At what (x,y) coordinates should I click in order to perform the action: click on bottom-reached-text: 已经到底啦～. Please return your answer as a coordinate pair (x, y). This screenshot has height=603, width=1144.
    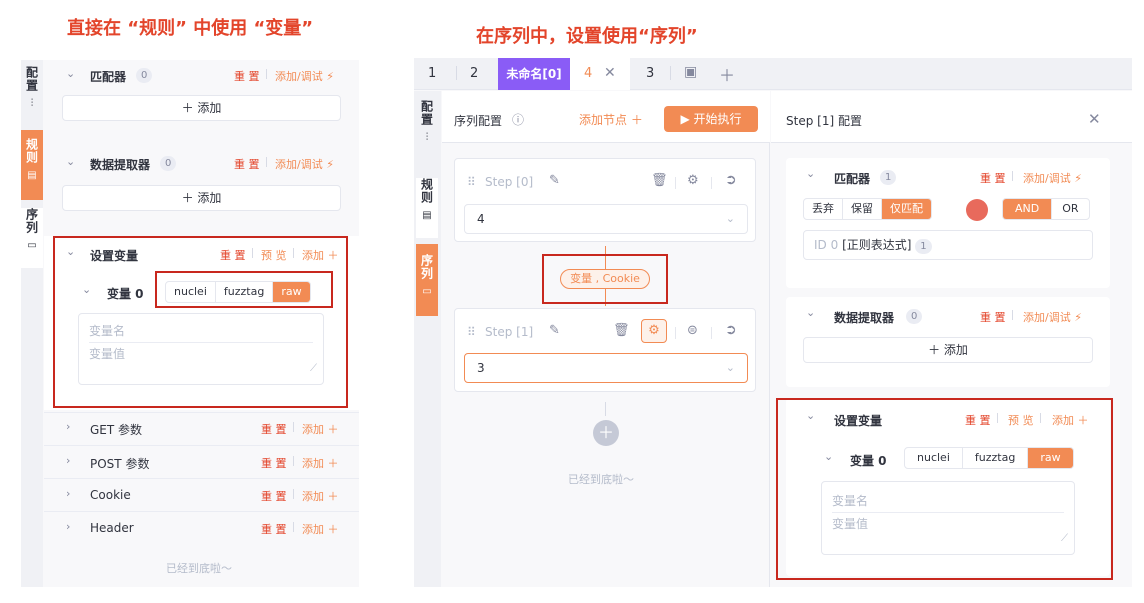
    Looking at the image, I should click on (199, 568).